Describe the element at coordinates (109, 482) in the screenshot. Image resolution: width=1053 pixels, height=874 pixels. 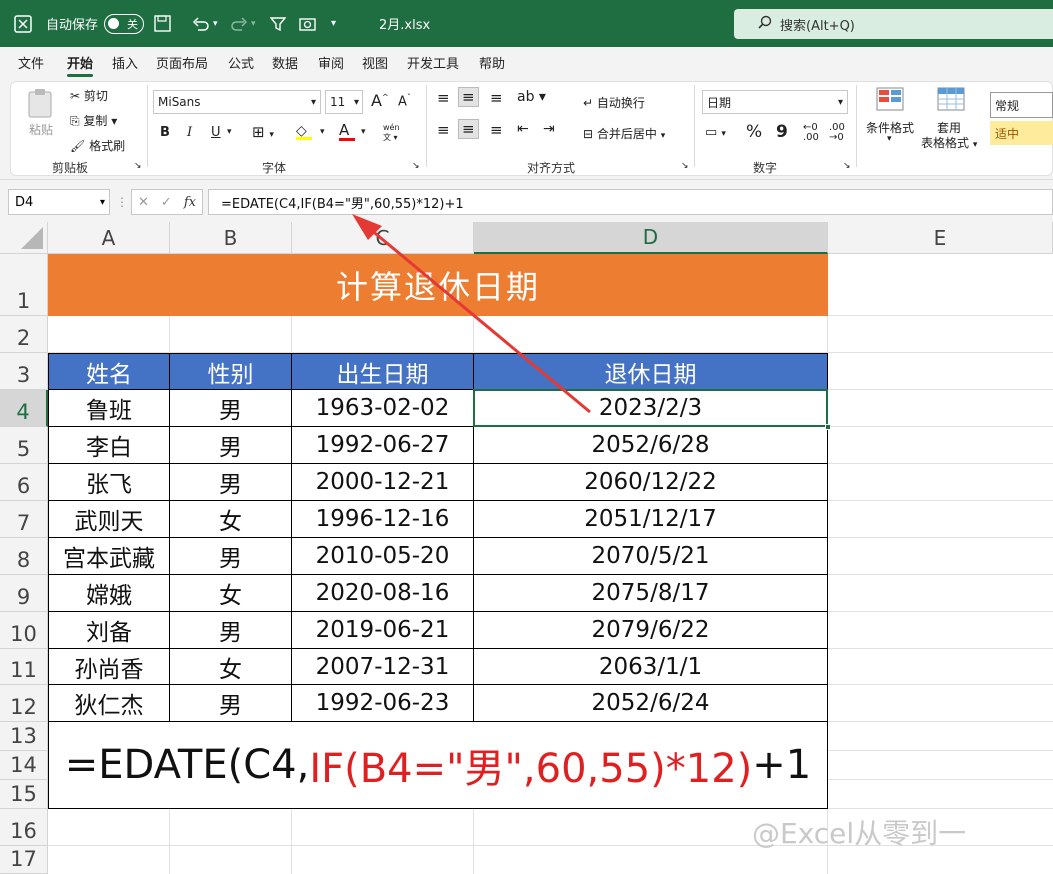
I see `table-cell: 张飞` at that location.